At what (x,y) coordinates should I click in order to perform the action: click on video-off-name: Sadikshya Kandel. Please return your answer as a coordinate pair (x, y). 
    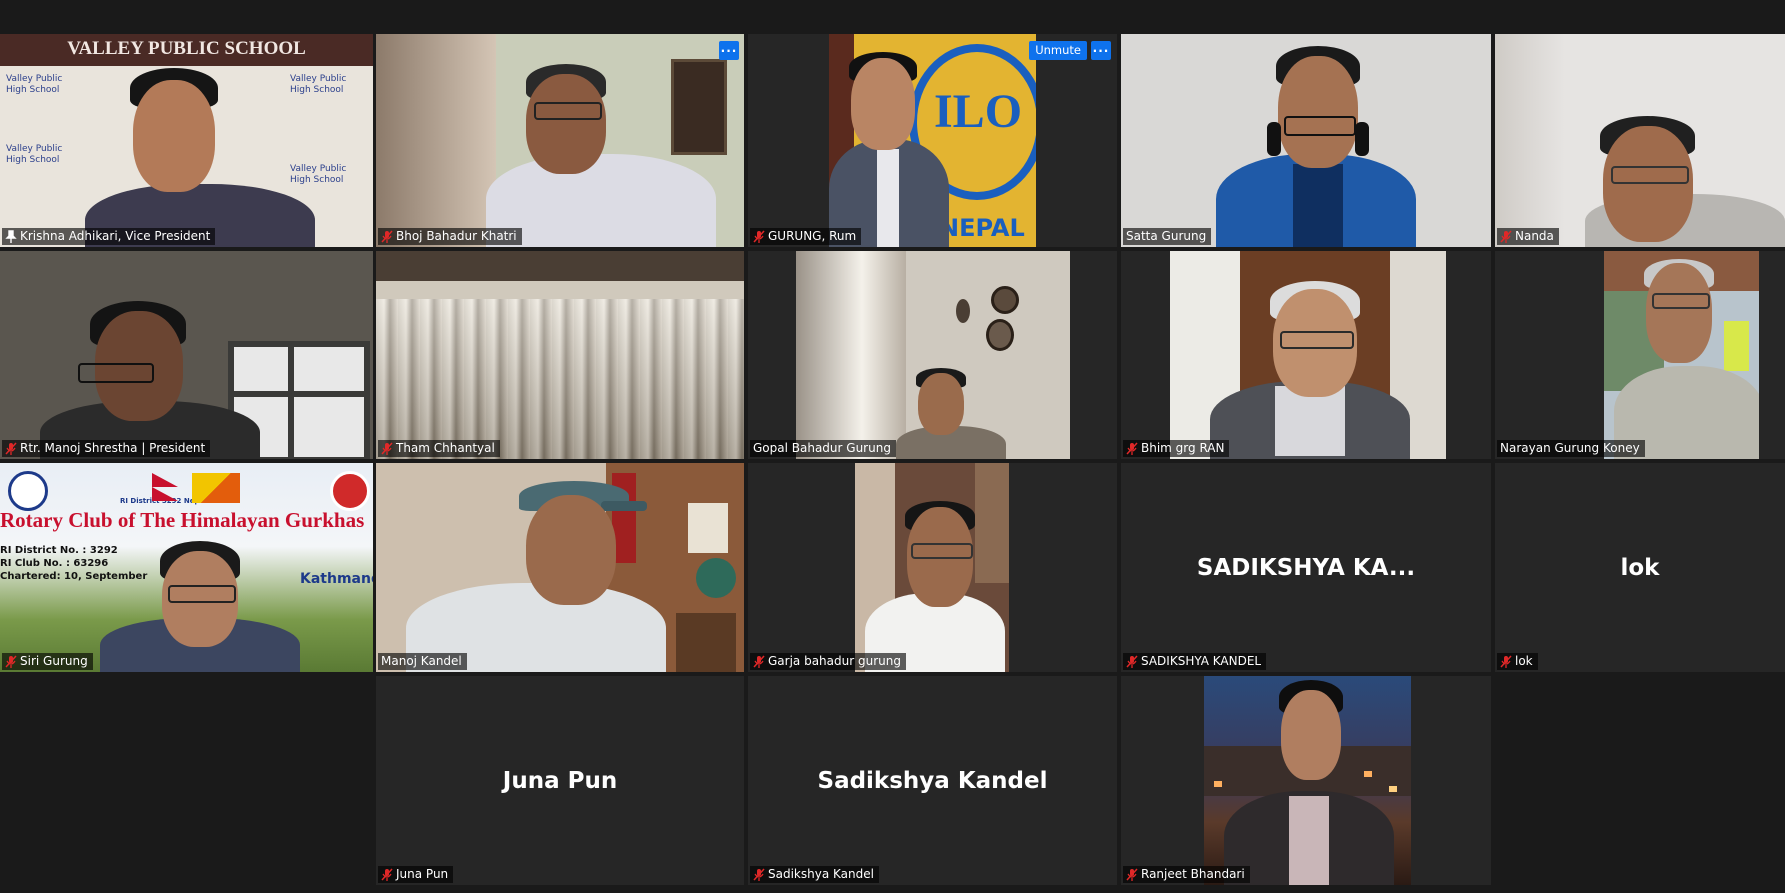
    Looking at the image, I should click on (932, 780).